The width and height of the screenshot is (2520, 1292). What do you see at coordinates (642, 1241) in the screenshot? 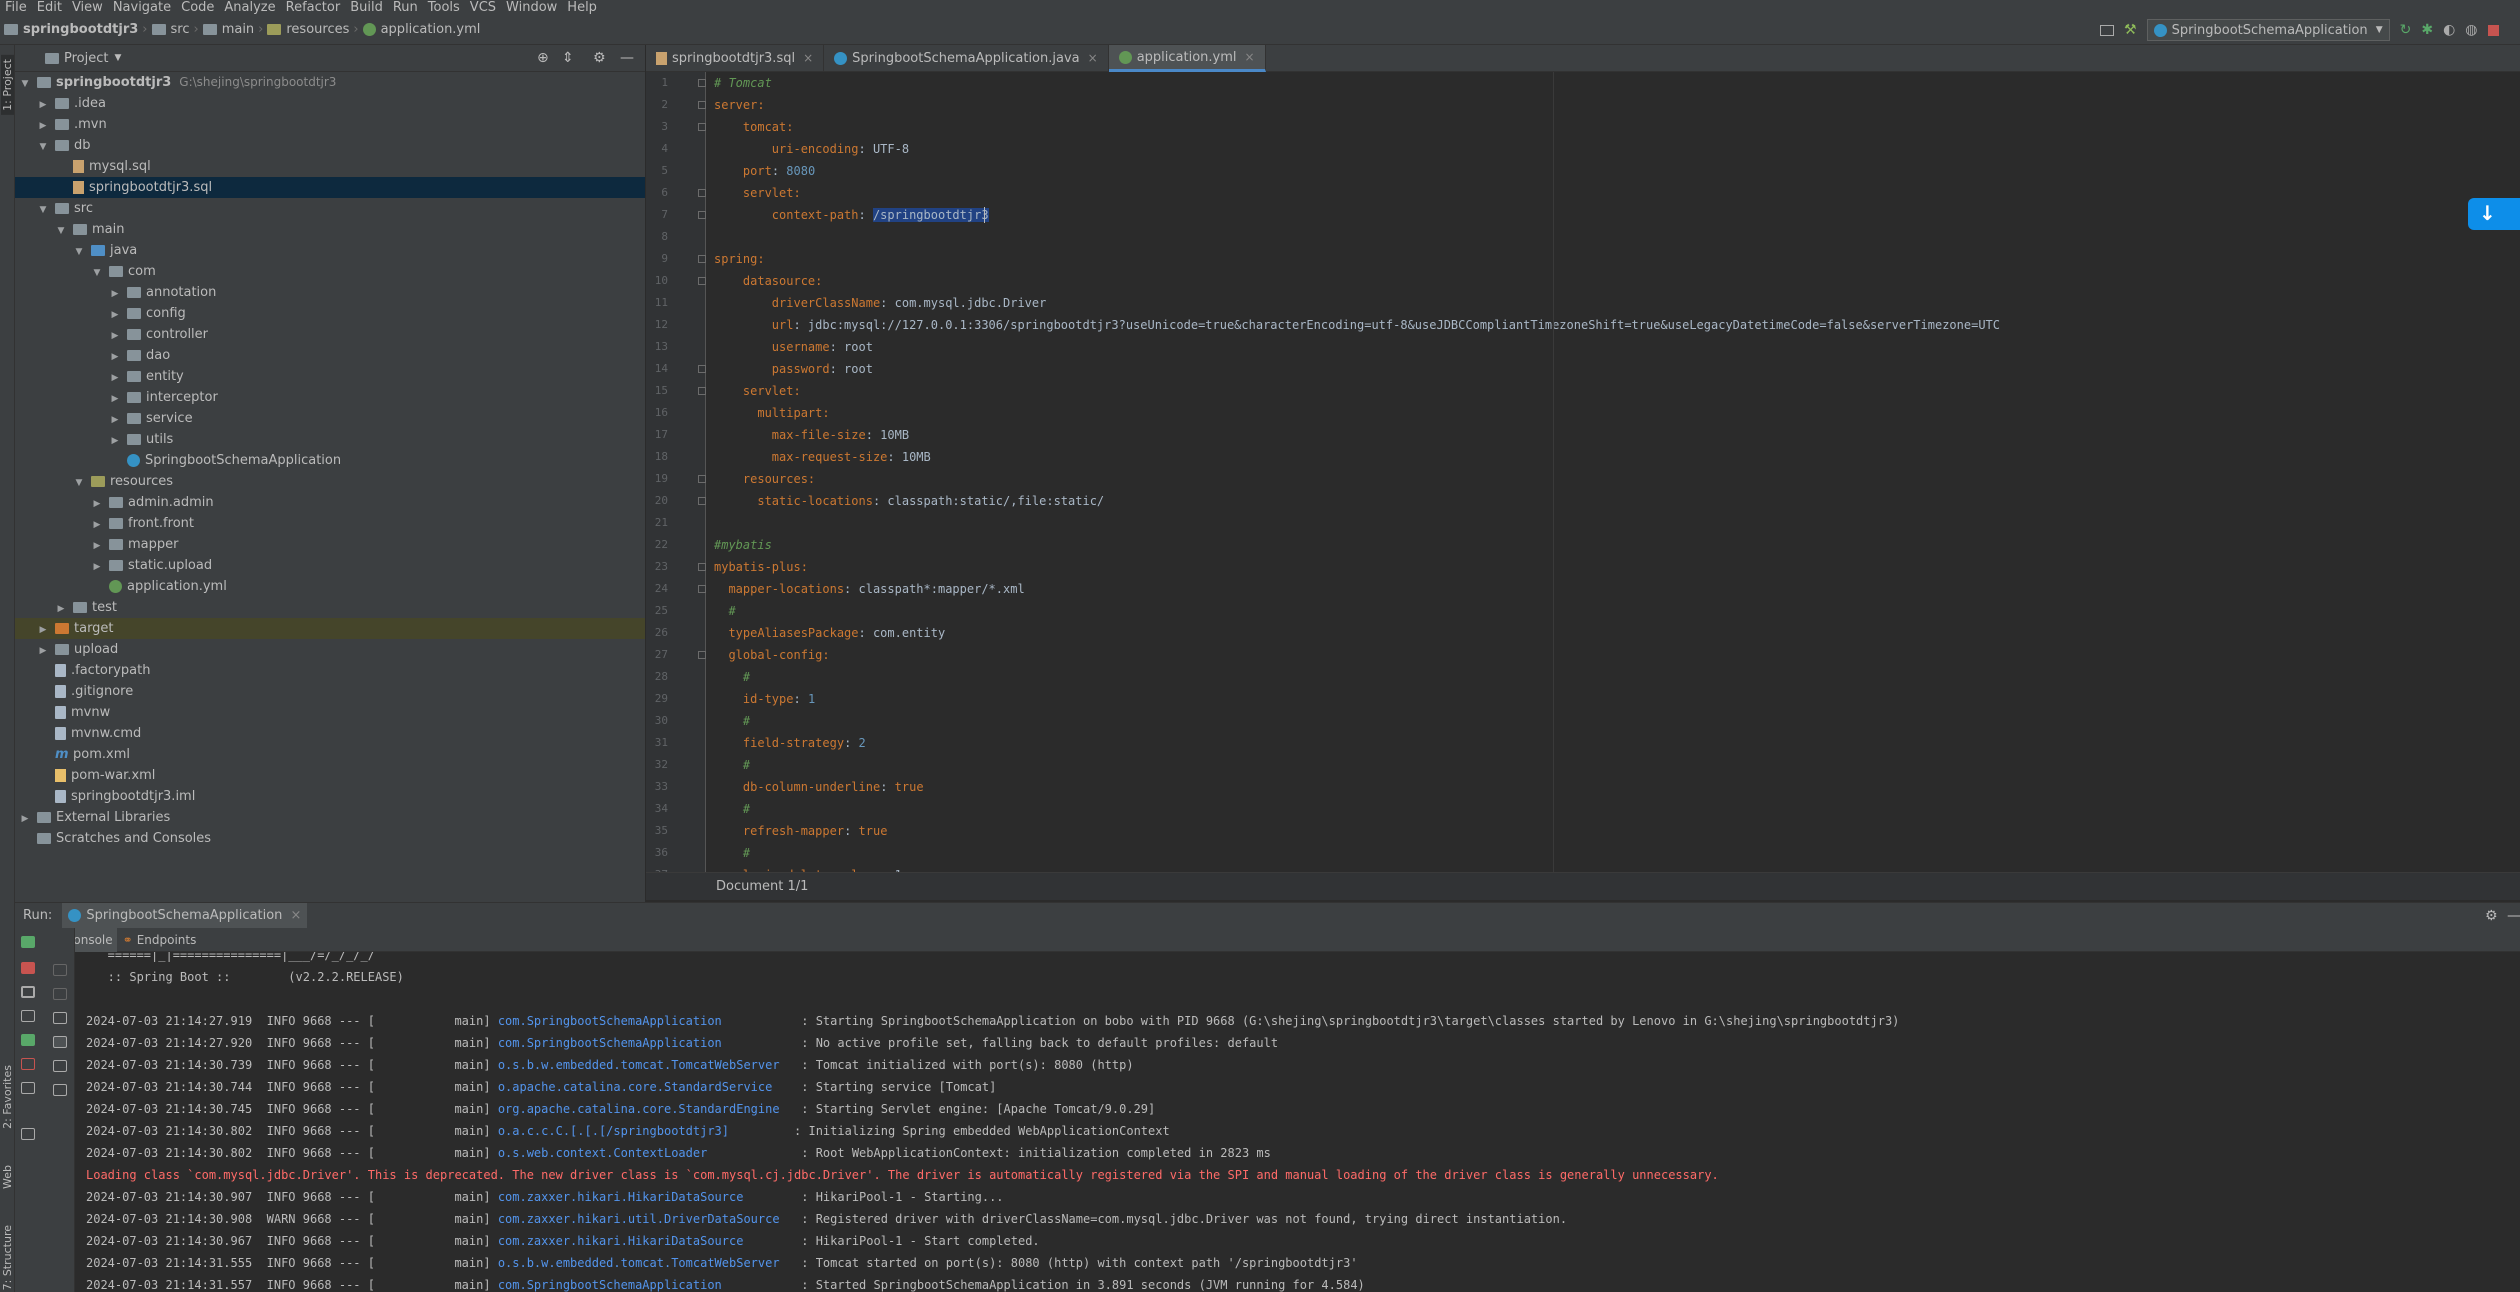
I see `logger-name: com.zaxxer.hikari.HikariDataSource` at bounding box center [642, 1241].